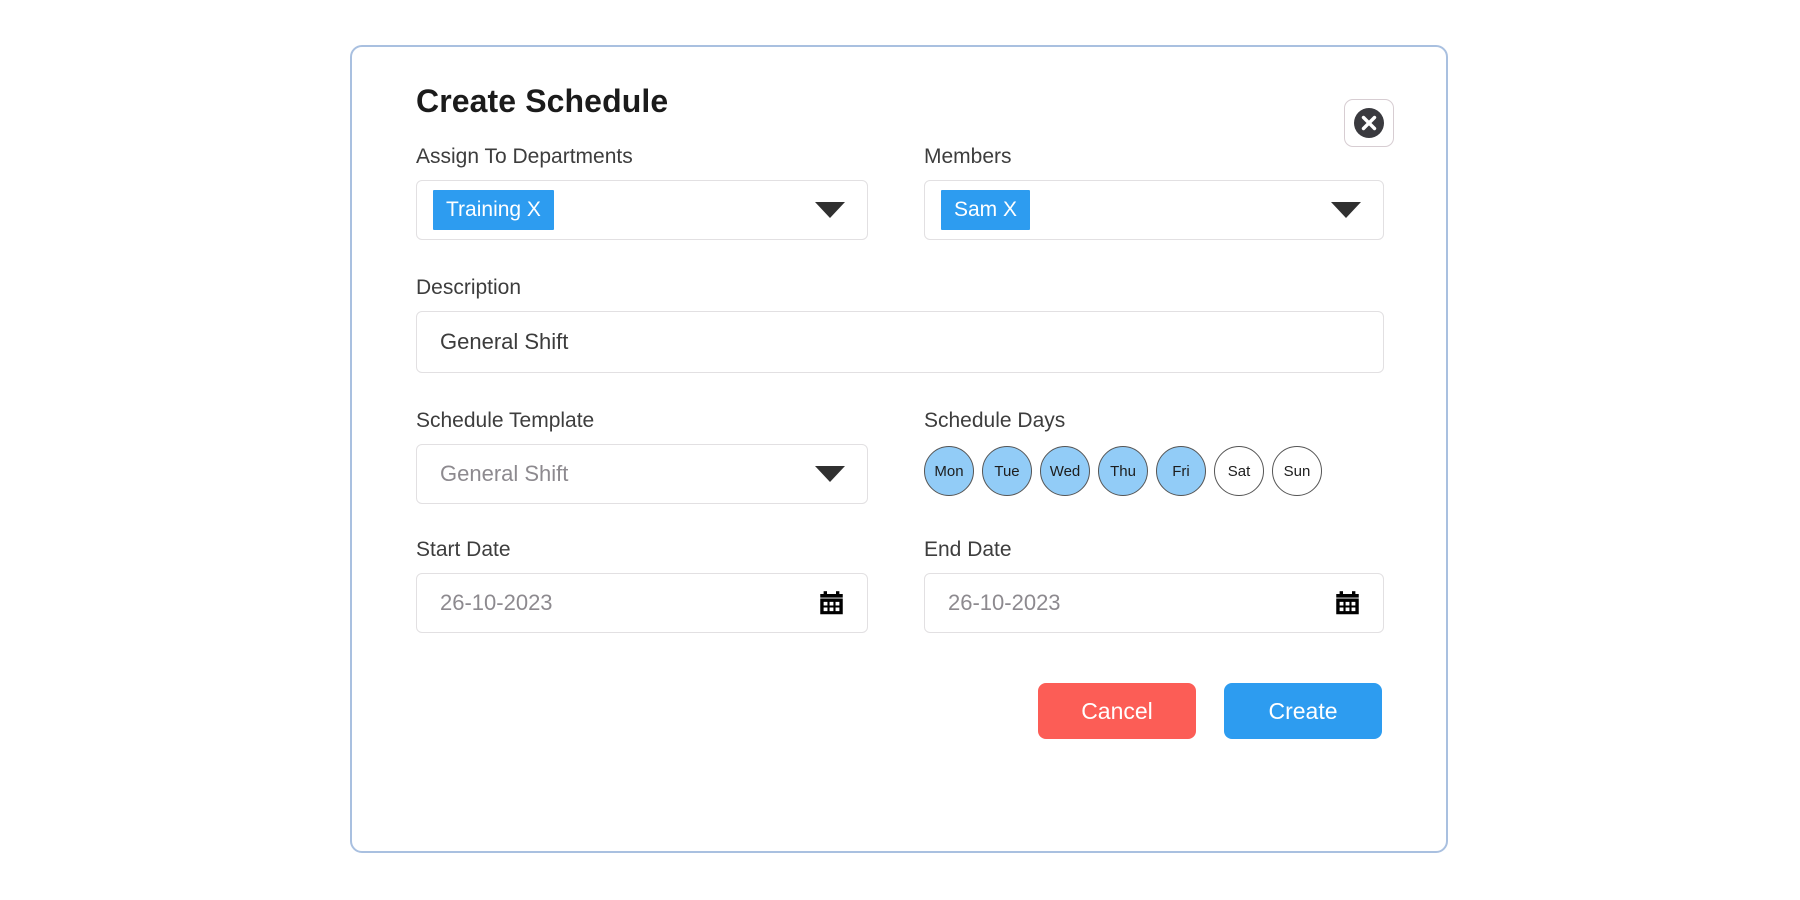 This screenshot has height=900, width=1800. I want to click on close-button, so click(1369, 123).